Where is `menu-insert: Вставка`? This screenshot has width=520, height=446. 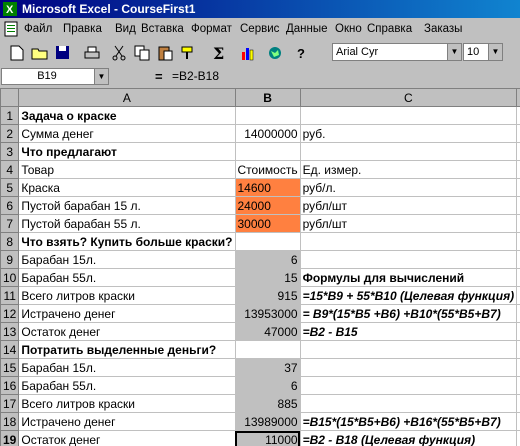
menu-insert: Вставка is located at coordinates (162, 29).